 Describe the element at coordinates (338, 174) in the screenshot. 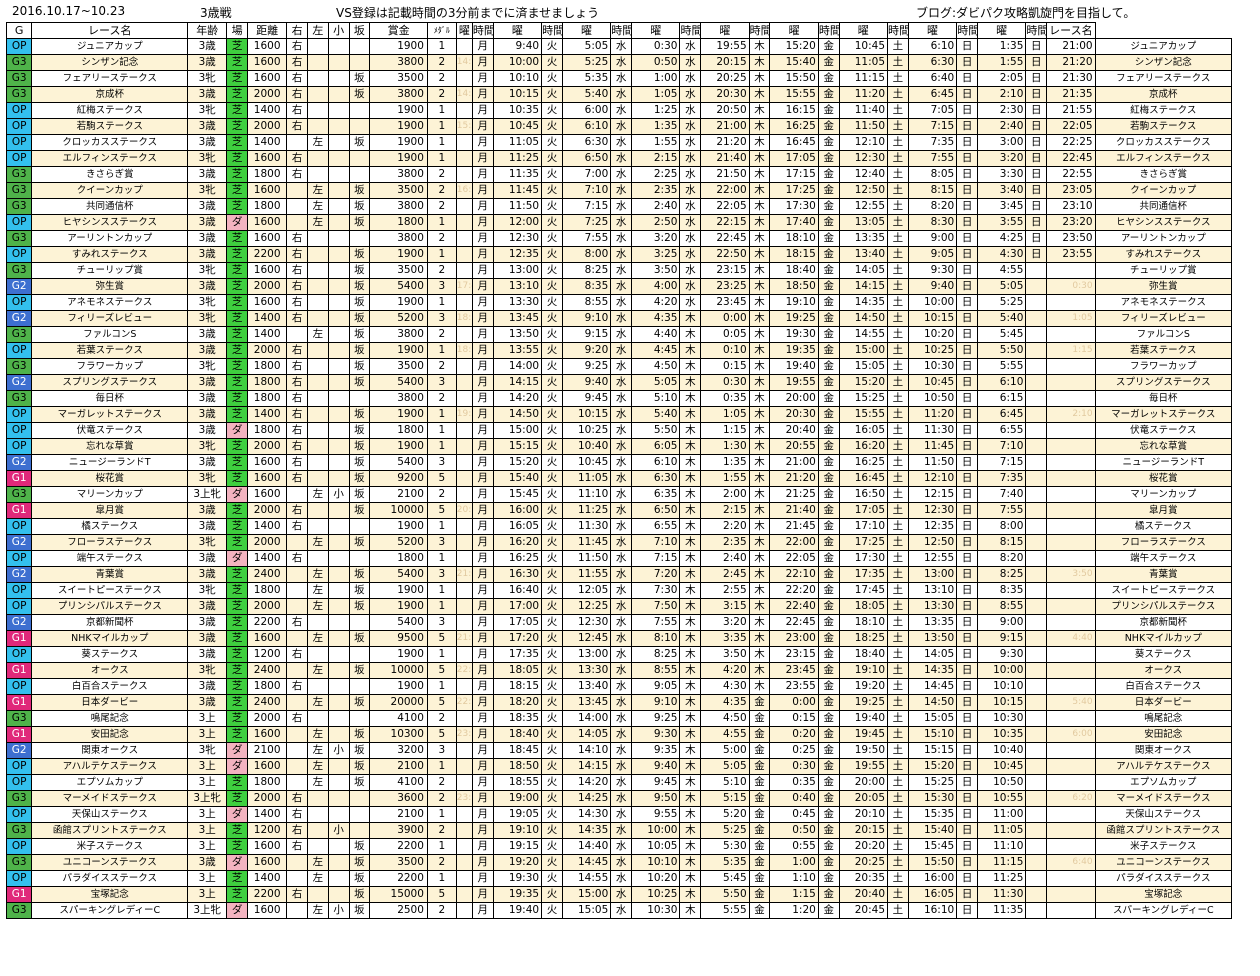

I see `small-track-cell` at that location.